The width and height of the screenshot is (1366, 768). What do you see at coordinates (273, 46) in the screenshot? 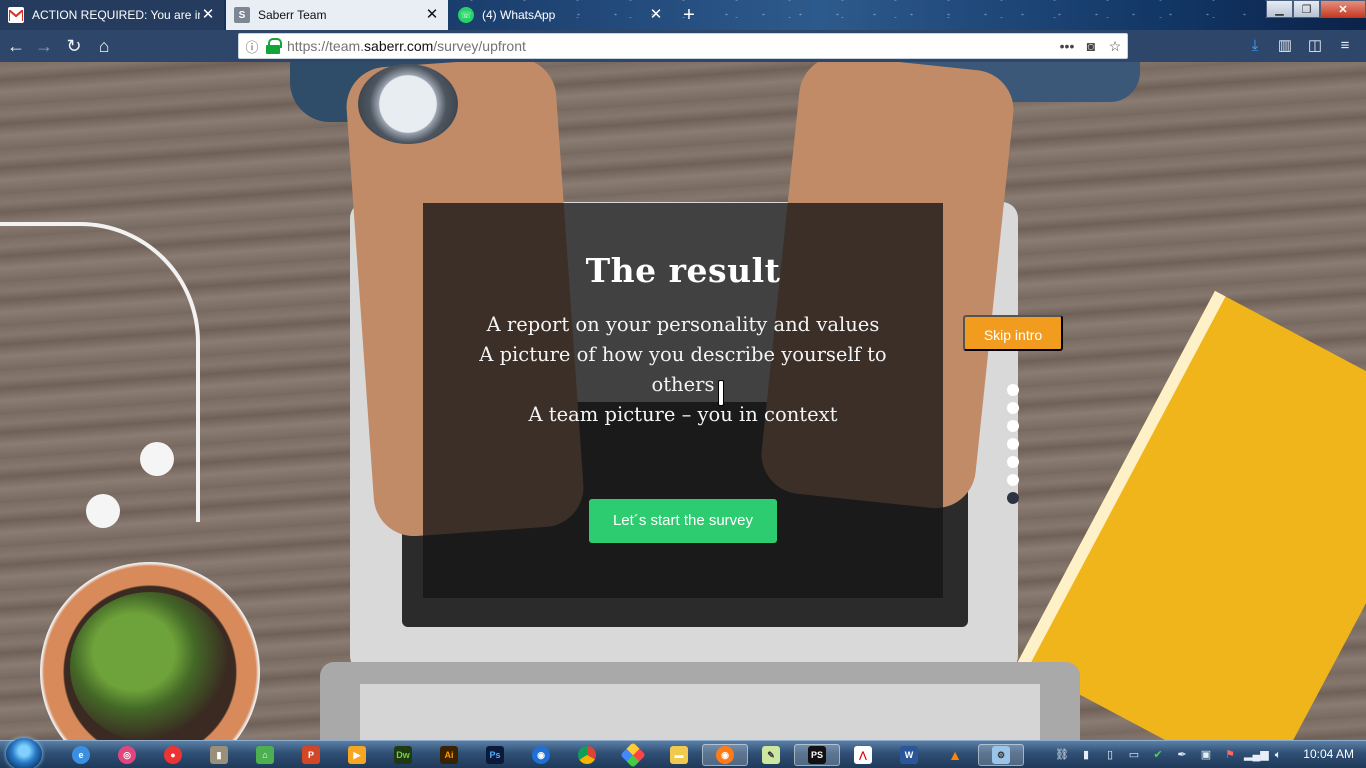
I see `lock-icon` at bounding box center [273, 46].